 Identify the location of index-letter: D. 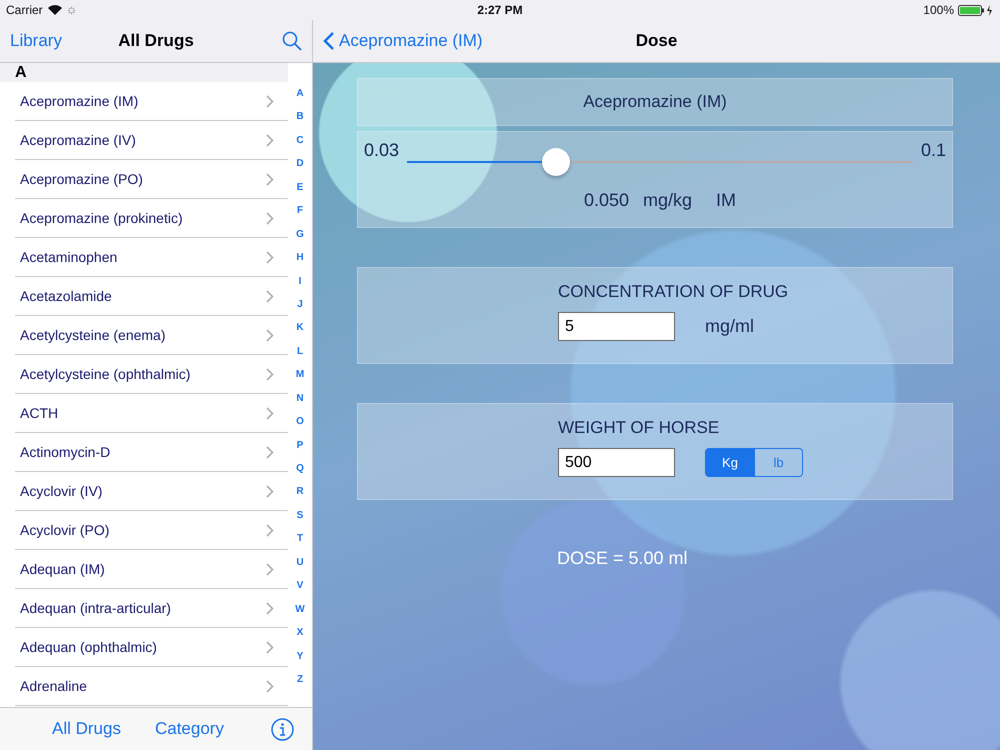
(300, 169).